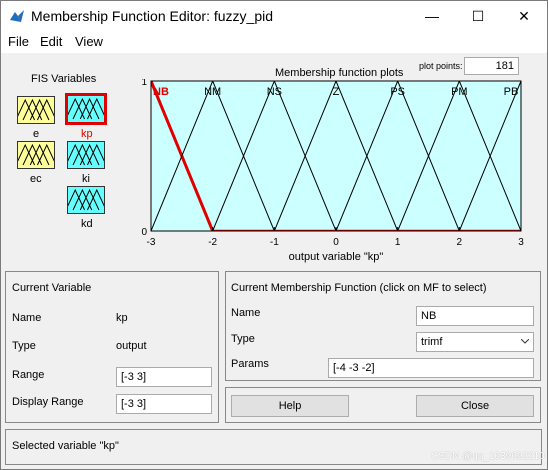 The height and width of the screenshot is (470, 548). Describe the element at coordinates (274, 92) in the screenshot. I see `mf-label-ns: NS` at that location.